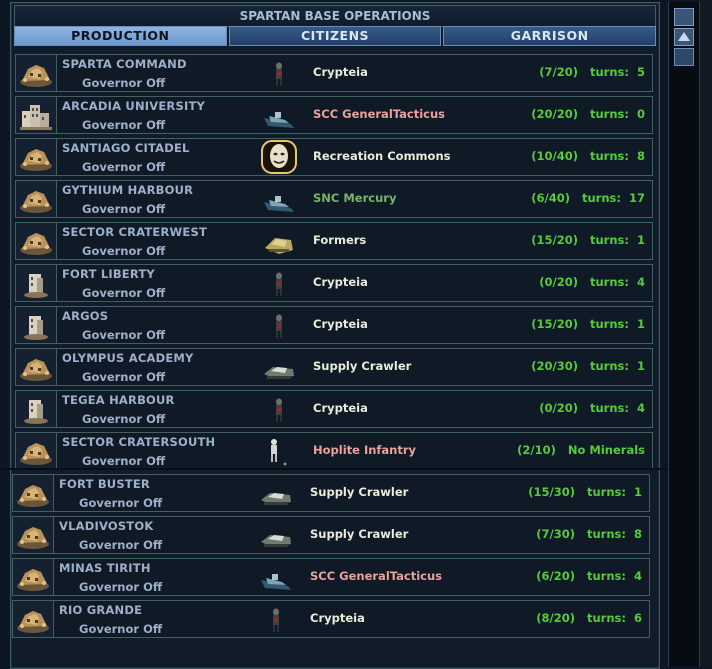 This screenshot has width=712, height=669. I want to click on infantry-unit-icon, so click(279, 452).